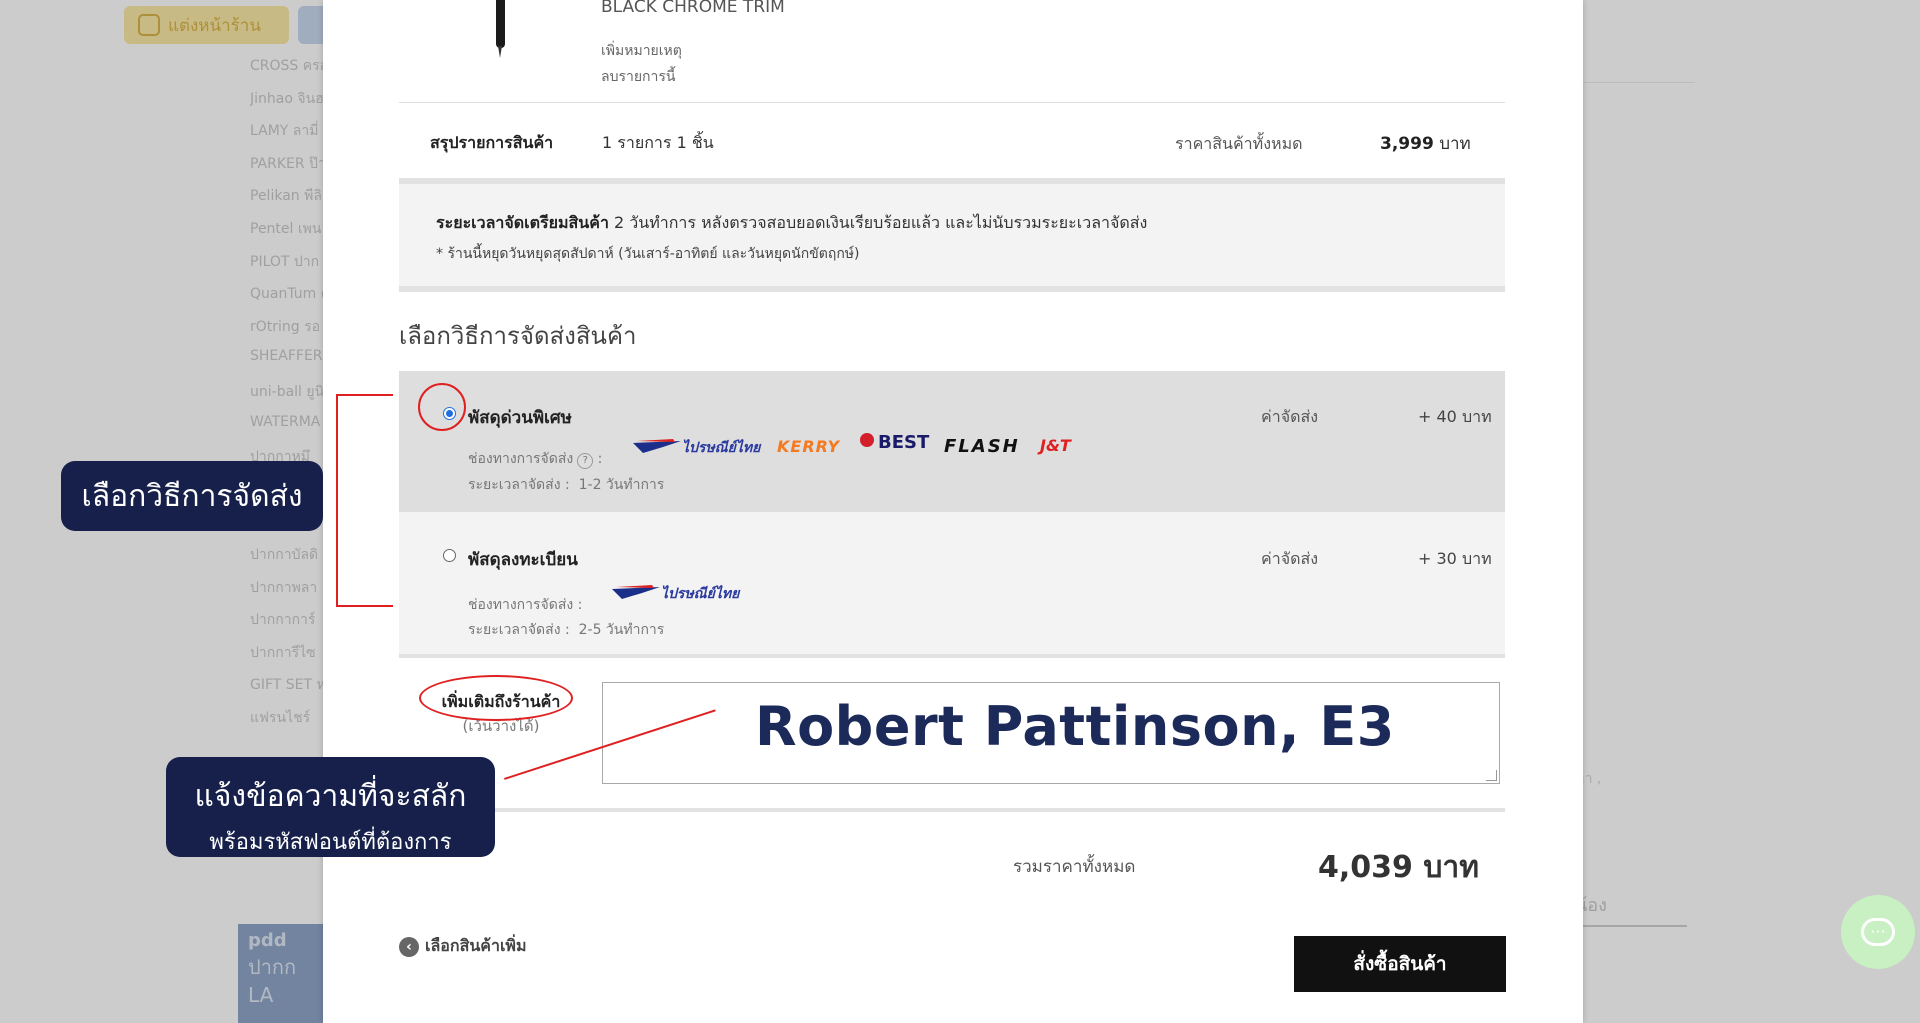 The width and height of the screenshot is (1920, 1023). I want to click on carrier-kerry: KERRY, so click(809, 446).